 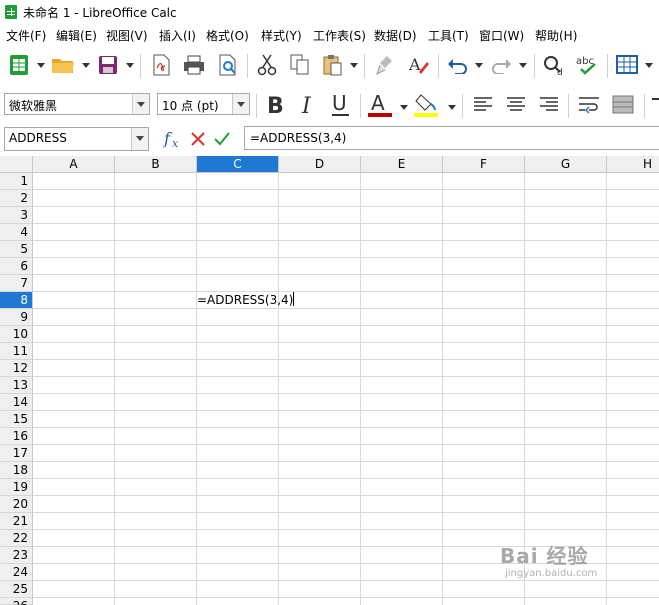 What do you see at coordinates (203, 104) in the screenshot?
I see `font-size-combobox: 10 点 (pt)` at bounding box center [203, 104].